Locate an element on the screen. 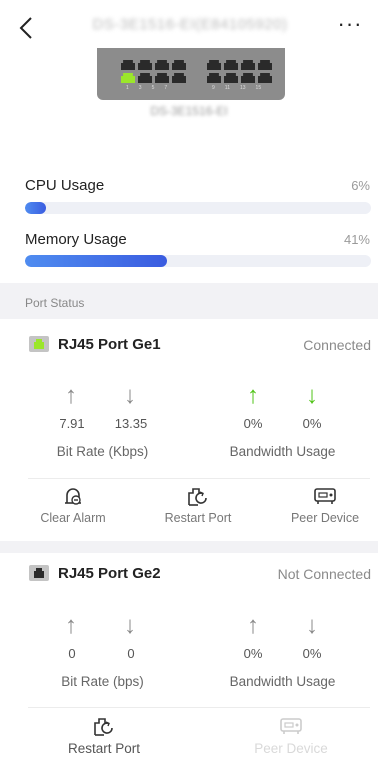 The width and height of the screenshot is (378, 763). port-ge2-bitrate-label: Bit Rate (bps) is located at coordinates (102, 681).